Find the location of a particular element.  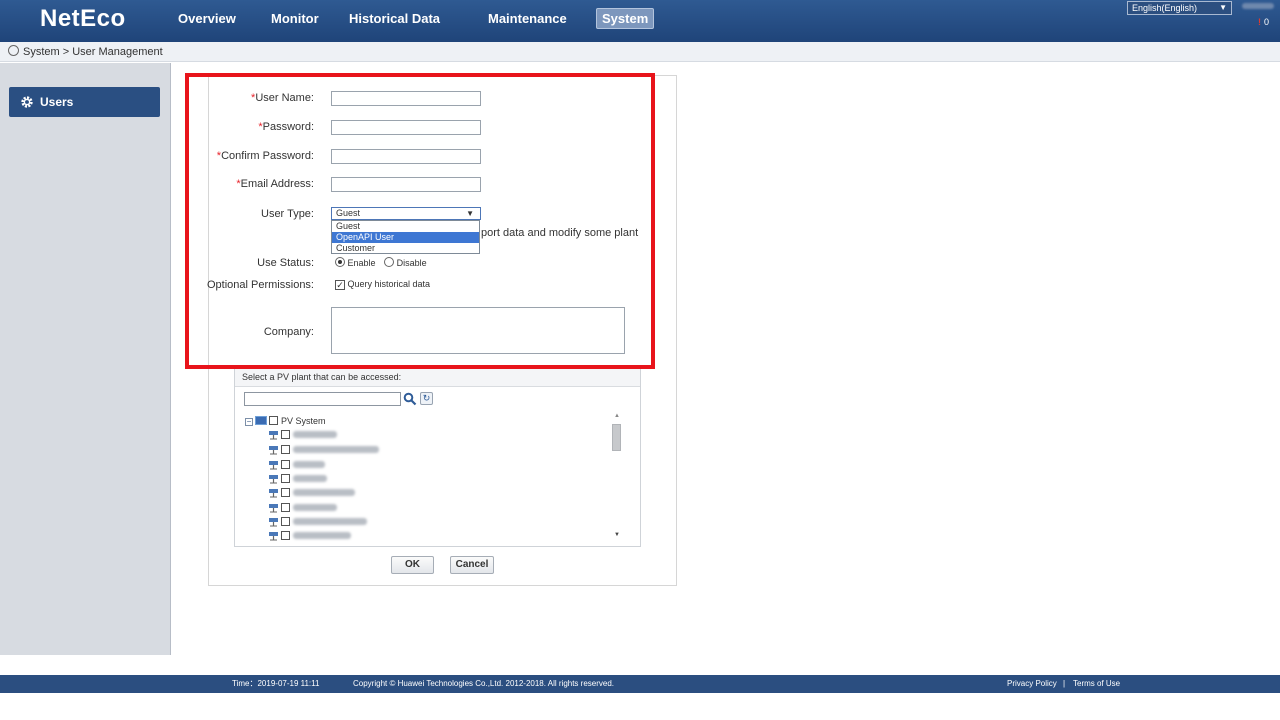

tree-root: − PV System is located at coordinates (285, 421).